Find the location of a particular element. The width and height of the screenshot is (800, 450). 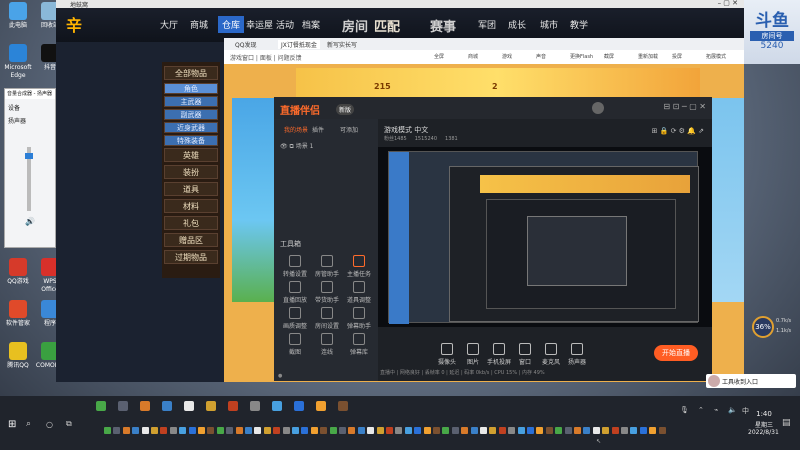

scene-item: 👁 ⧉ 场景 1 is located at coordinates (296, 146).